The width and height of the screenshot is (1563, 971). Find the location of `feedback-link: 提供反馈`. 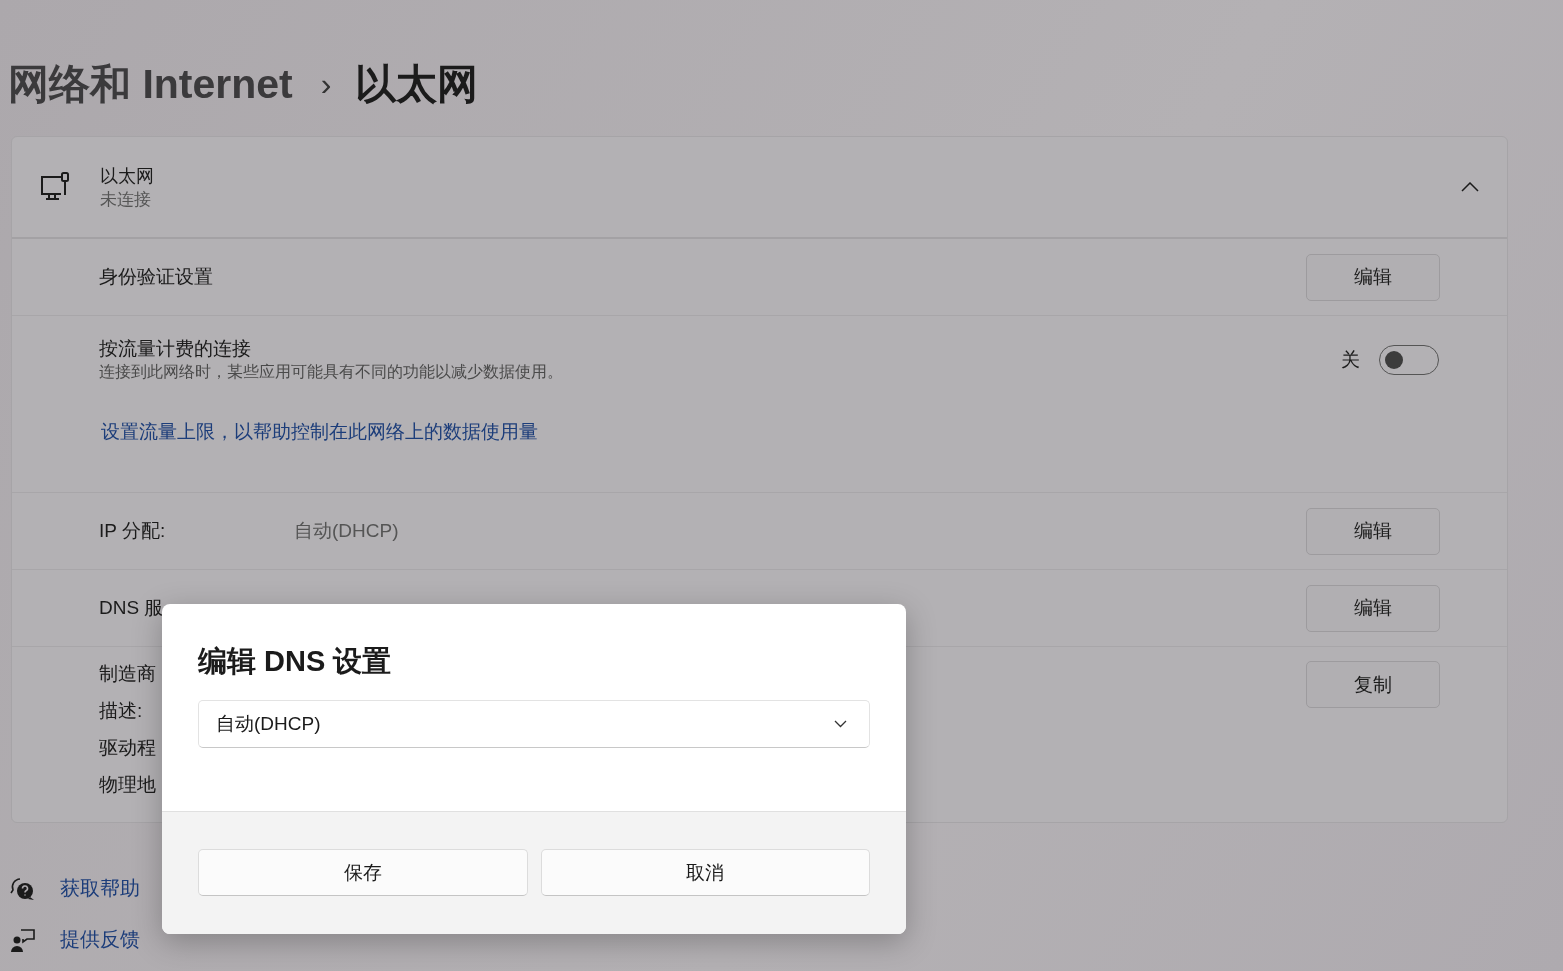

feedback-link: 提供反馈 is located at coordinates (100, 939).